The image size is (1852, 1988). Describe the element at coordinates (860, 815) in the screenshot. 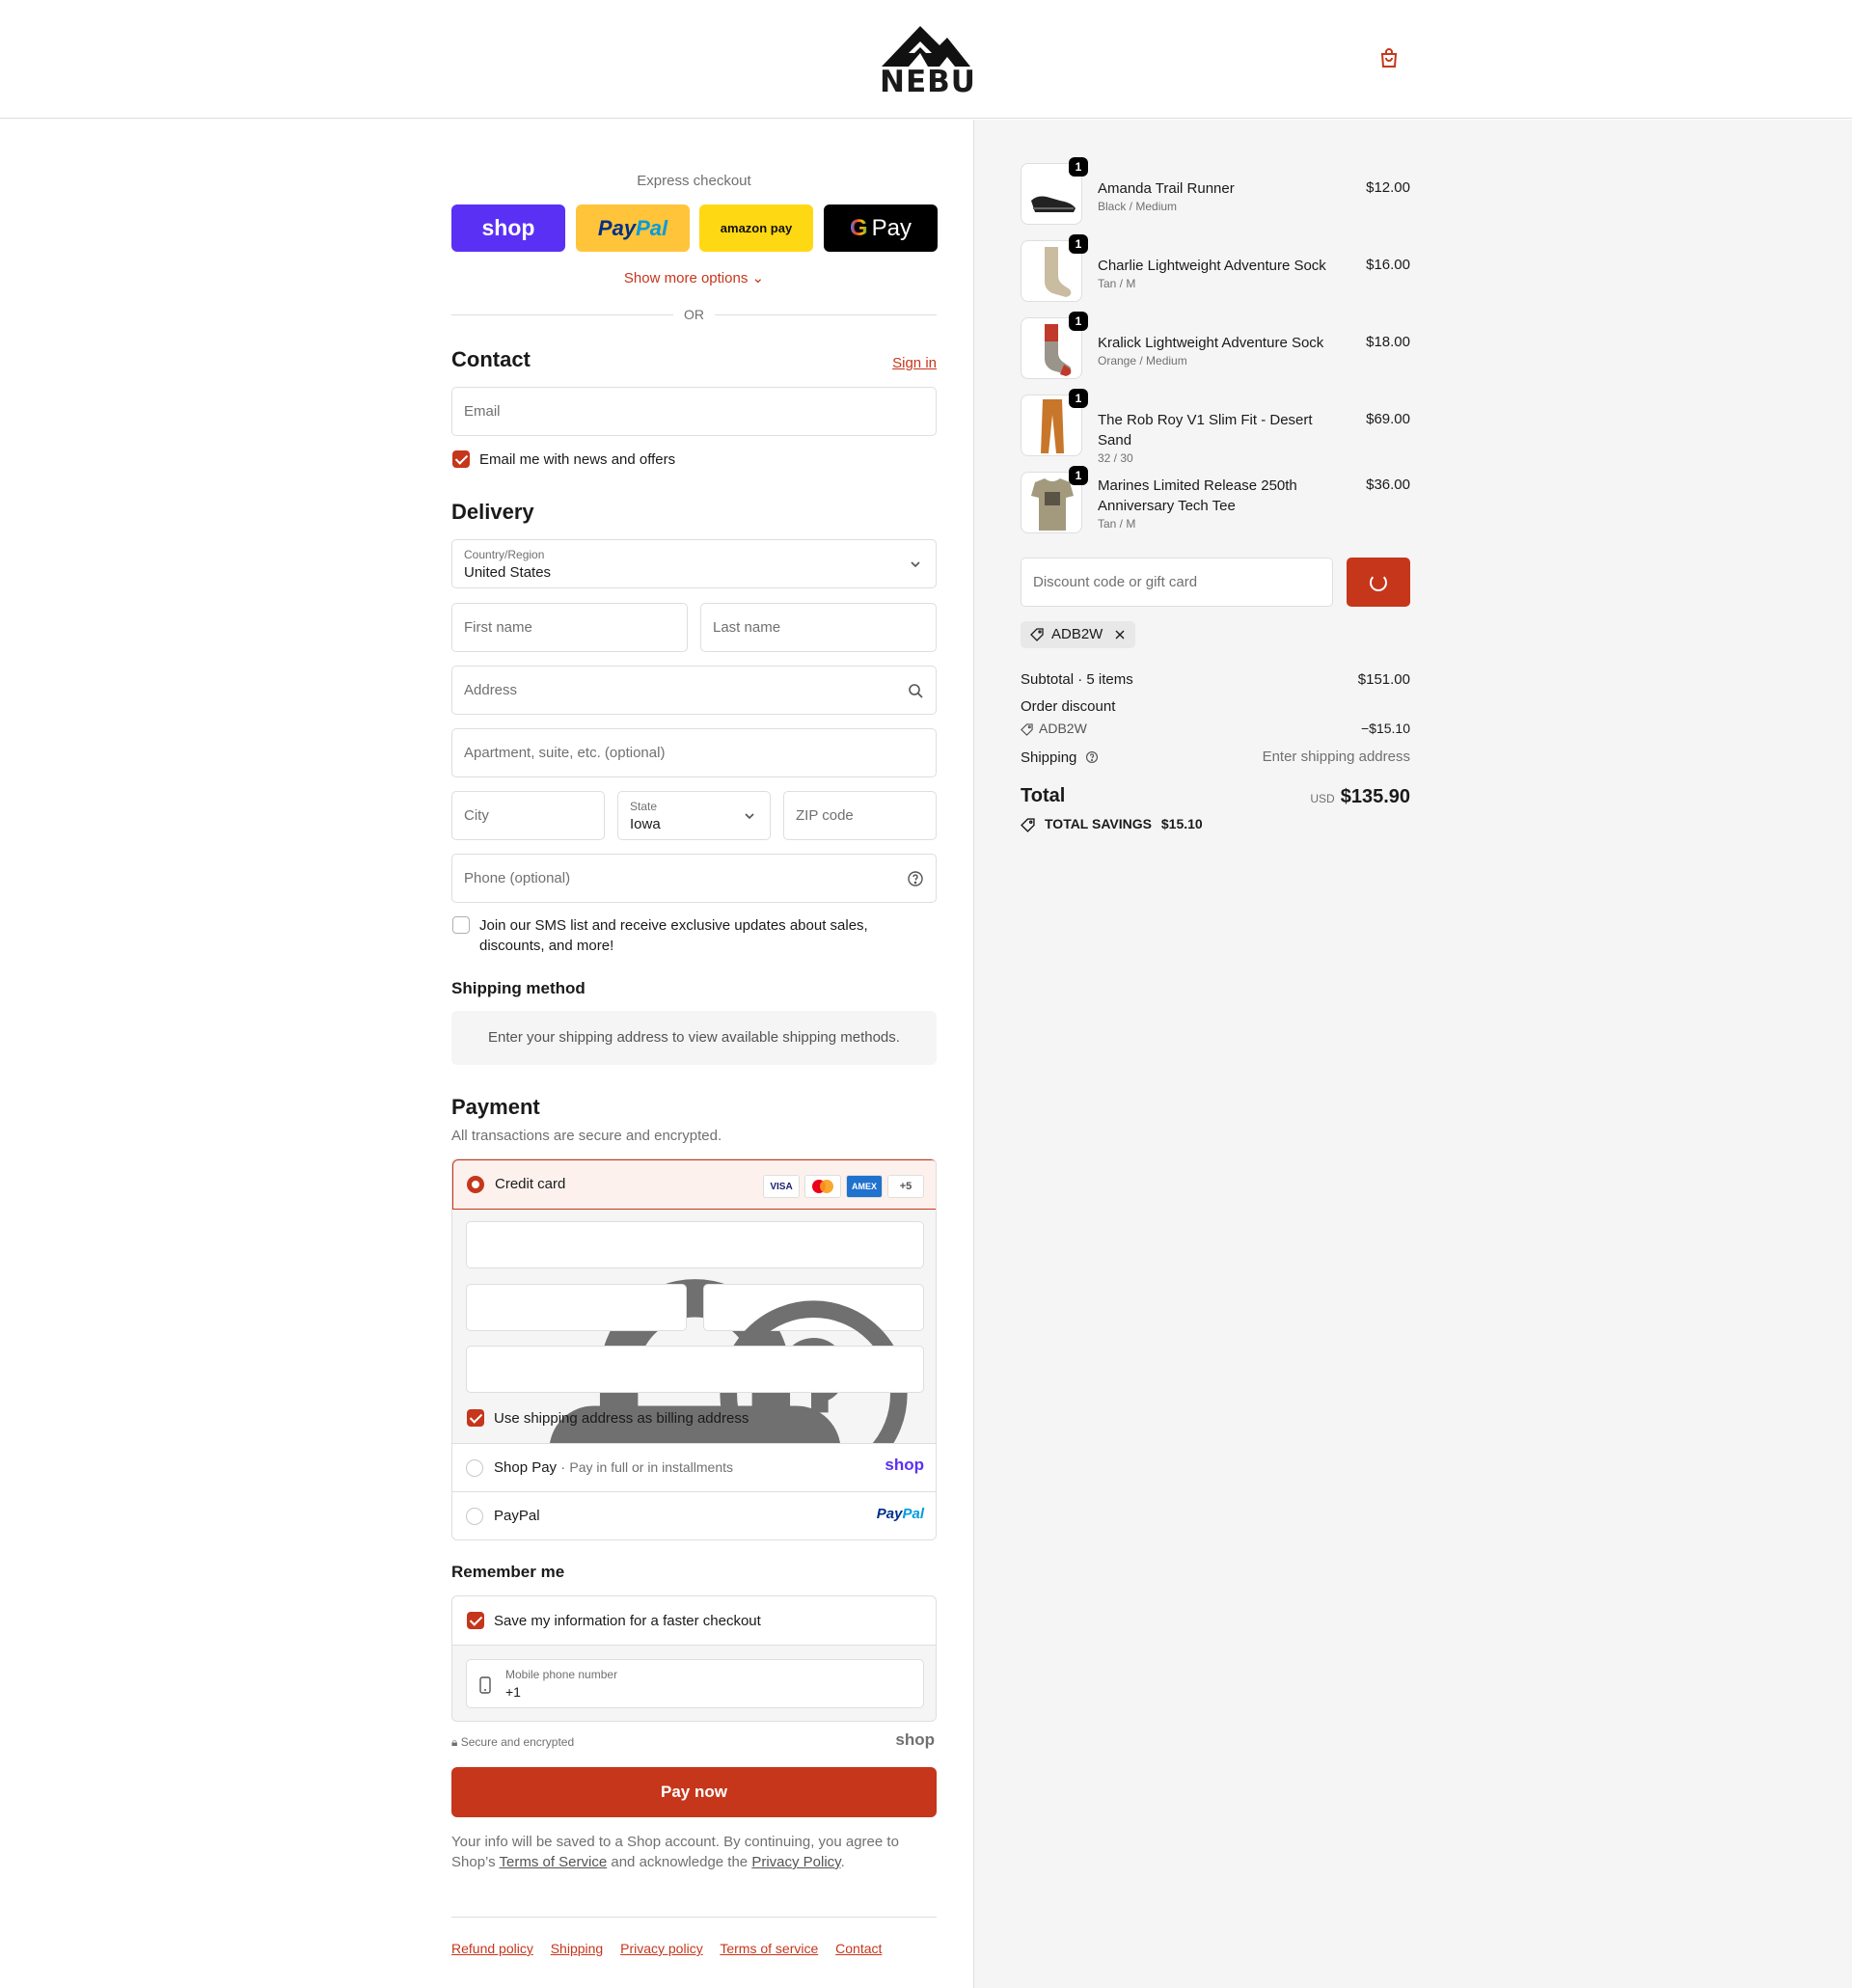

I see `zip-field: ZIP code` at that location.